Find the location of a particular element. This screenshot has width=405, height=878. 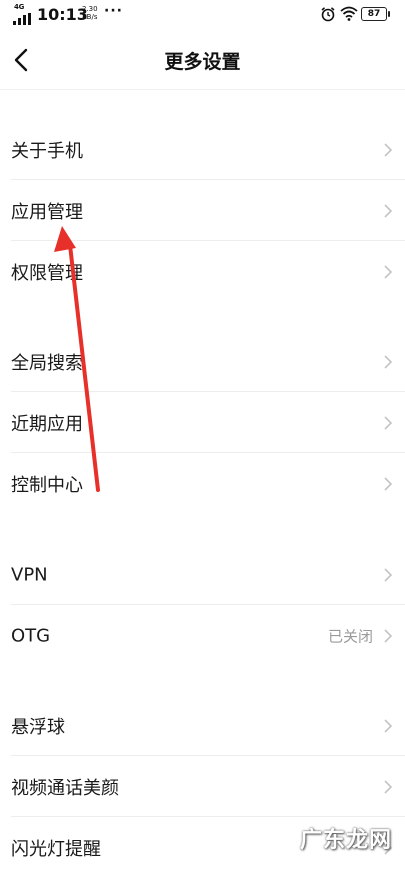

setting-label: 视频通话美颜 is located at coordinates (65, 788).